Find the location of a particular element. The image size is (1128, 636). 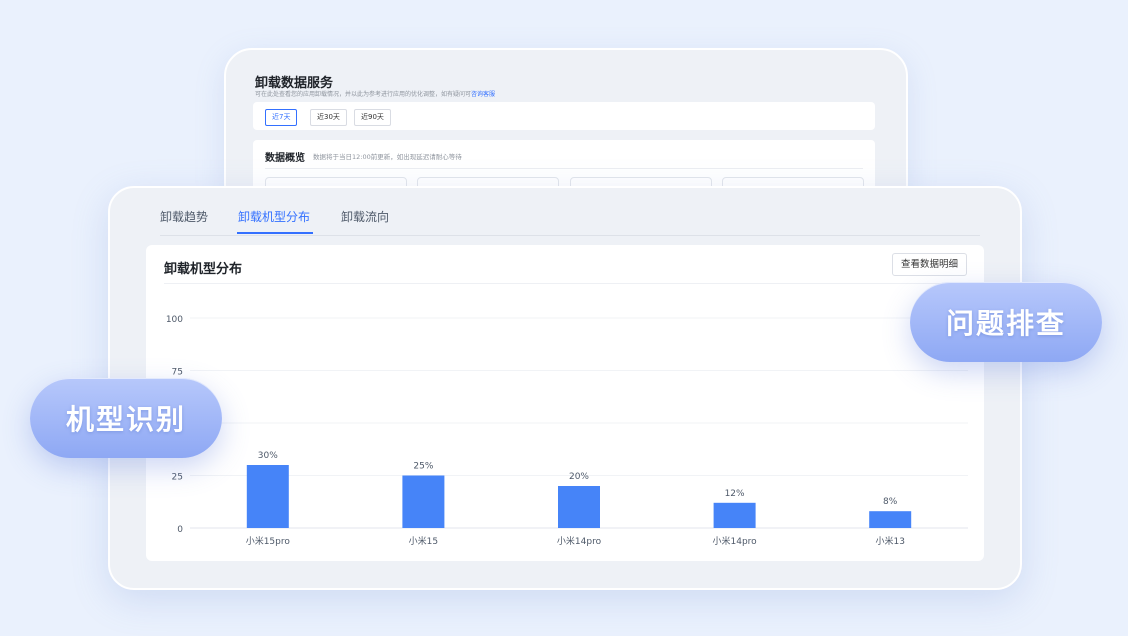

y-tick-label: 25 is located at coordinates (177, 478).